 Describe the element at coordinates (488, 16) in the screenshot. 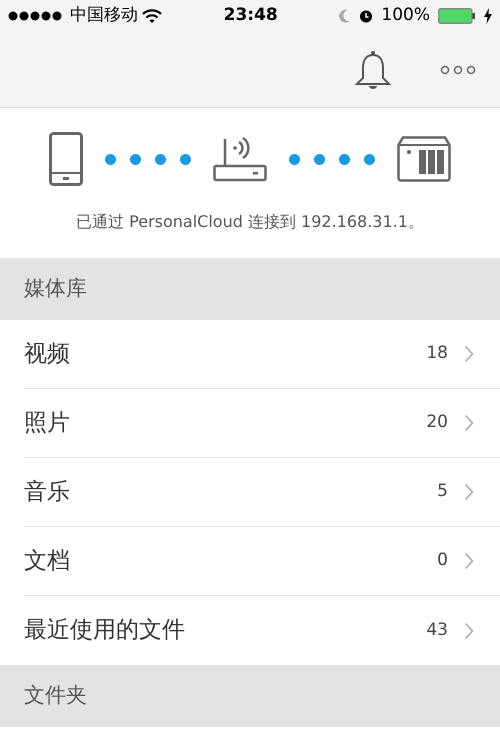

I see `charging-icon` at that location.